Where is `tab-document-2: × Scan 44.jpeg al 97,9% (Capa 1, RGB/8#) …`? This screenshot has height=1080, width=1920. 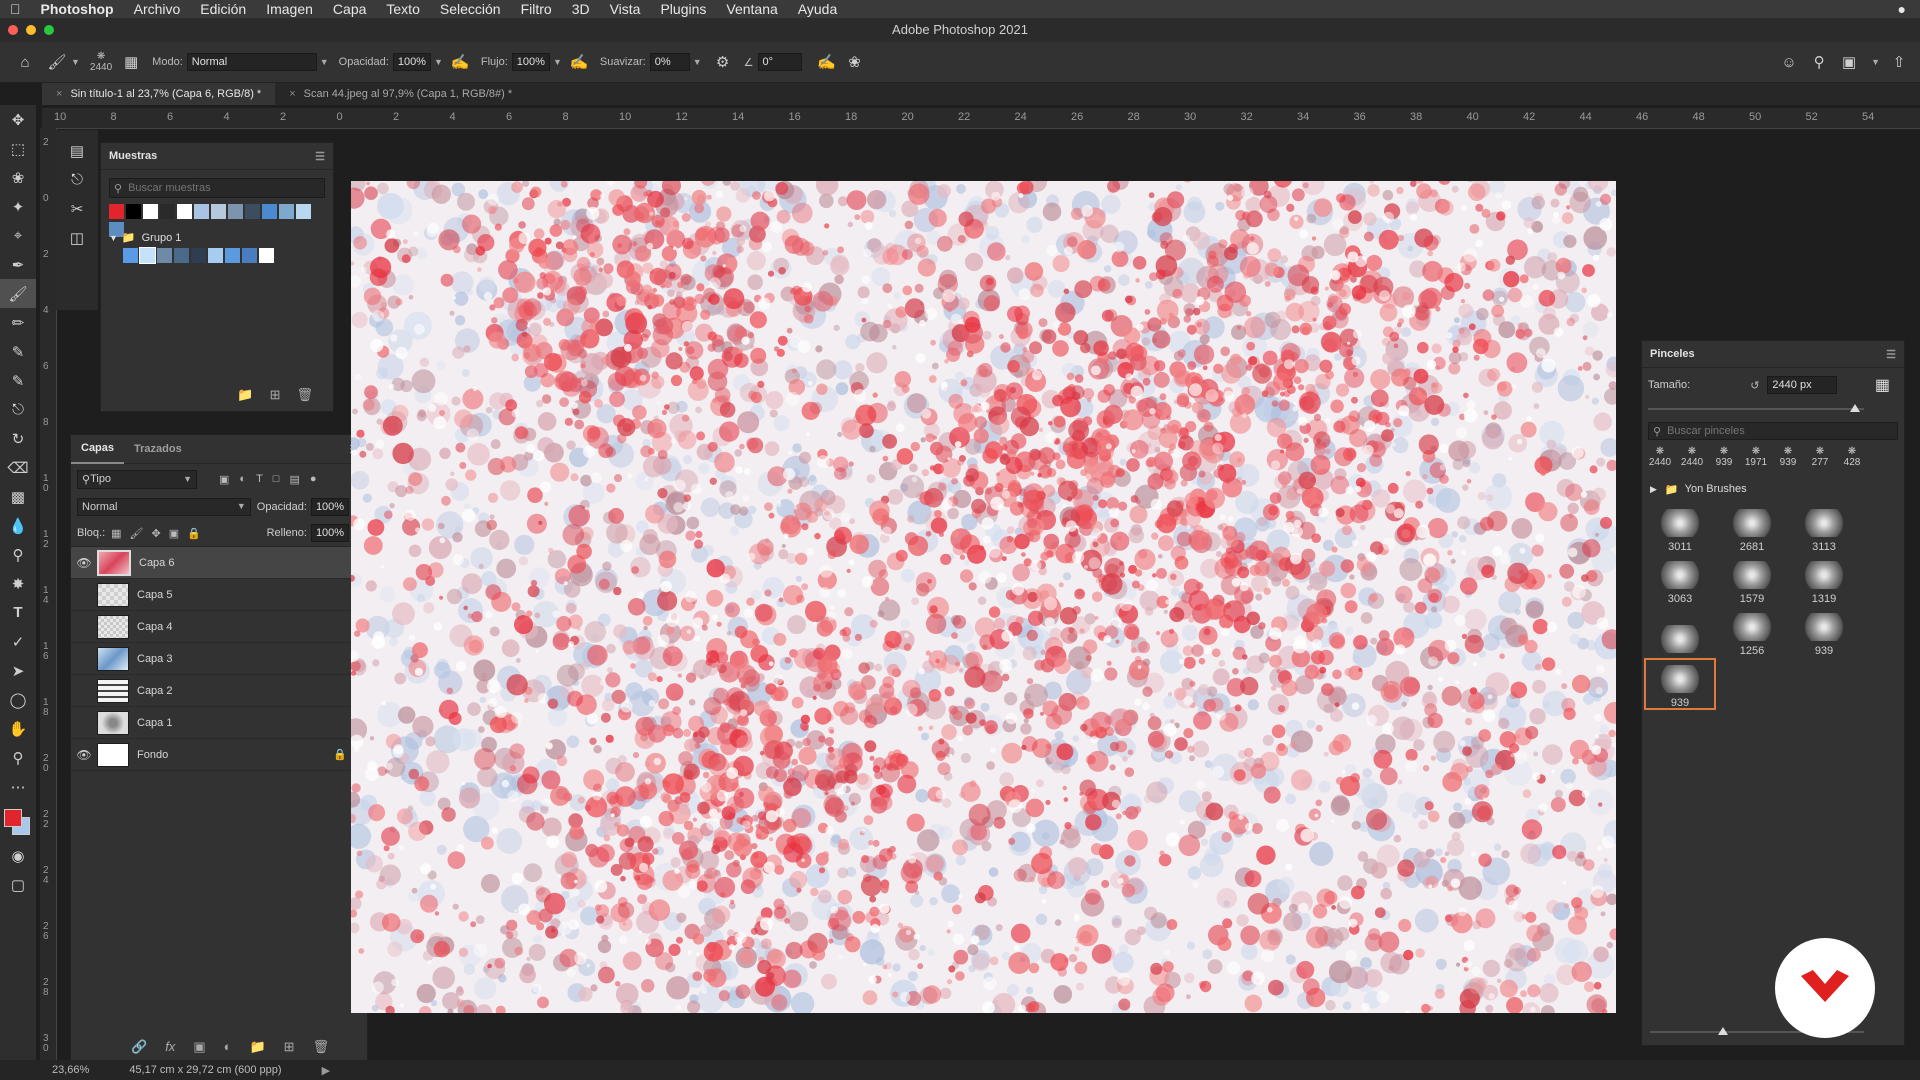
tab-document-2: × Scan 44.jpeg al 97,9% (Capa 1, RGB/8#) … is located at coordinates (400, 94).